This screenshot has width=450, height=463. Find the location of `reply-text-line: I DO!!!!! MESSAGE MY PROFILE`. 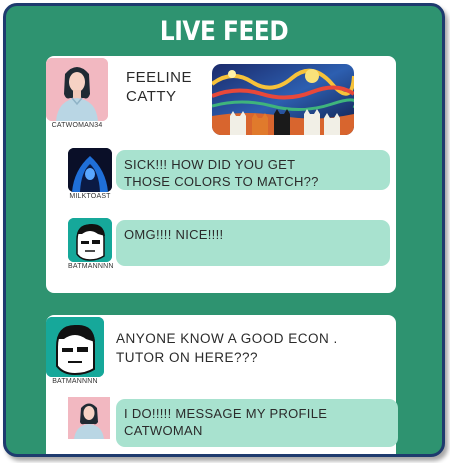

reply-text-line: I DO!!!!! MESSAGE MY PROFILE is located at coordinates (226, 413).